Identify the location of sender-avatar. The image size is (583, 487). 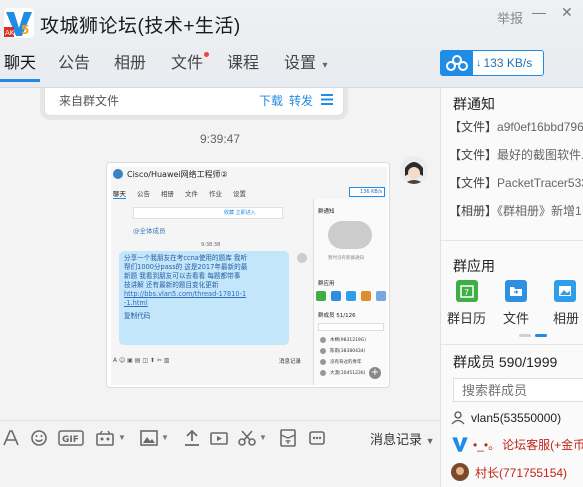
(414, 170).